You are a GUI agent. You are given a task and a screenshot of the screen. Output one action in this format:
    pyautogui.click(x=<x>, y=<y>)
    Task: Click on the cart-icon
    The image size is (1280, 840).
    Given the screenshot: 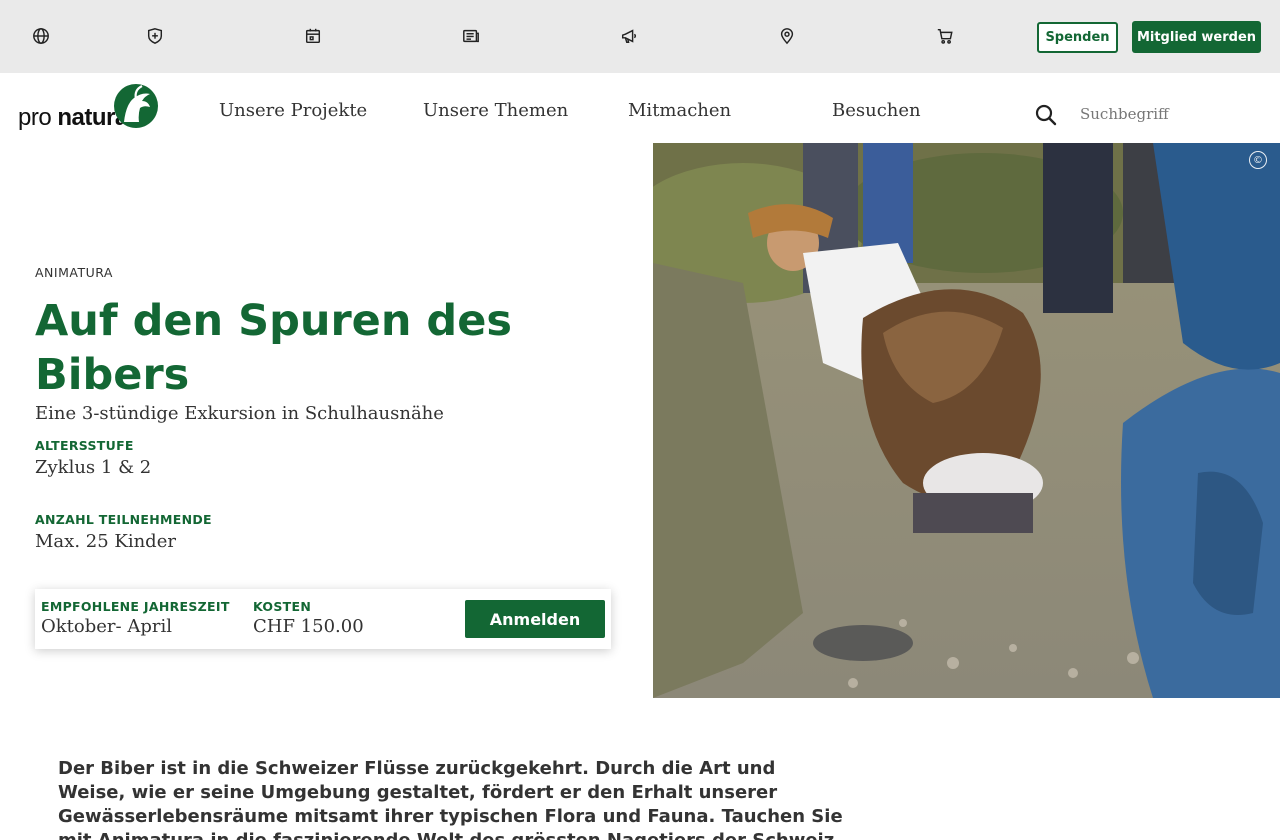 What is the action you would take?
    pyautogui.click(x=945, y=36)
    